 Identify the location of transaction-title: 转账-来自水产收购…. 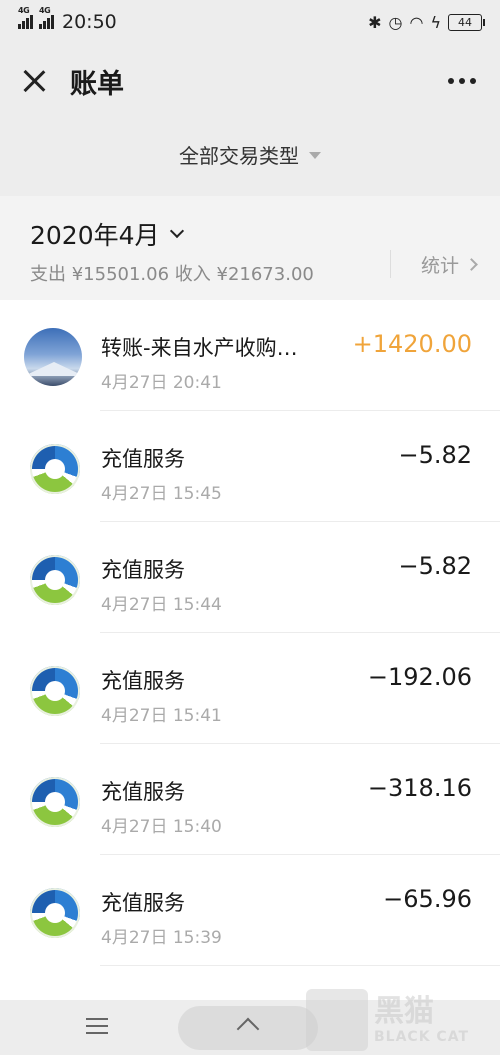
(199, 348).